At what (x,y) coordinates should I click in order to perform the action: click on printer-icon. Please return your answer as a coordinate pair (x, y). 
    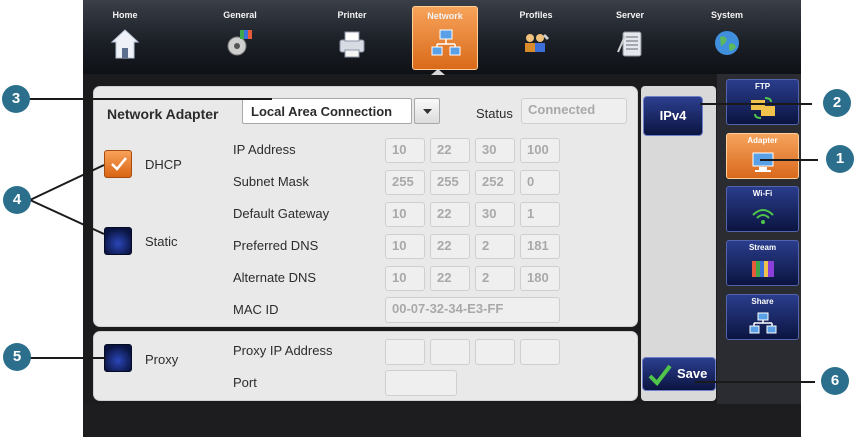
    Looking at the image, I should click on (352, 44).